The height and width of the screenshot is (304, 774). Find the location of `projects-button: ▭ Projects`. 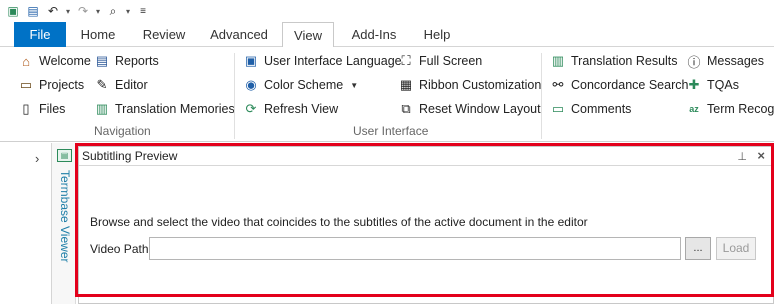

projects-button: ▭ Projects is located at coordinates (51, 85).